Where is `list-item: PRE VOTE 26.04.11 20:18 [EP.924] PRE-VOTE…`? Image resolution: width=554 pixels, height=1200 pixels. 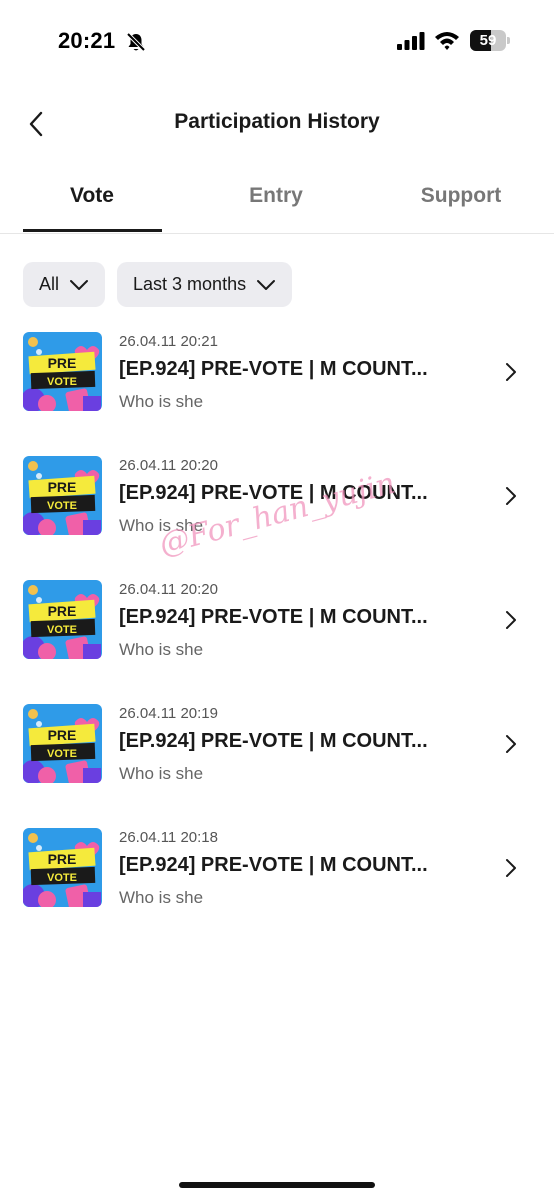
list-item: PRE VOTE 26.04.11 20:18 [EP.924] PRE-VOTE… is located at coordinates (277, 886).